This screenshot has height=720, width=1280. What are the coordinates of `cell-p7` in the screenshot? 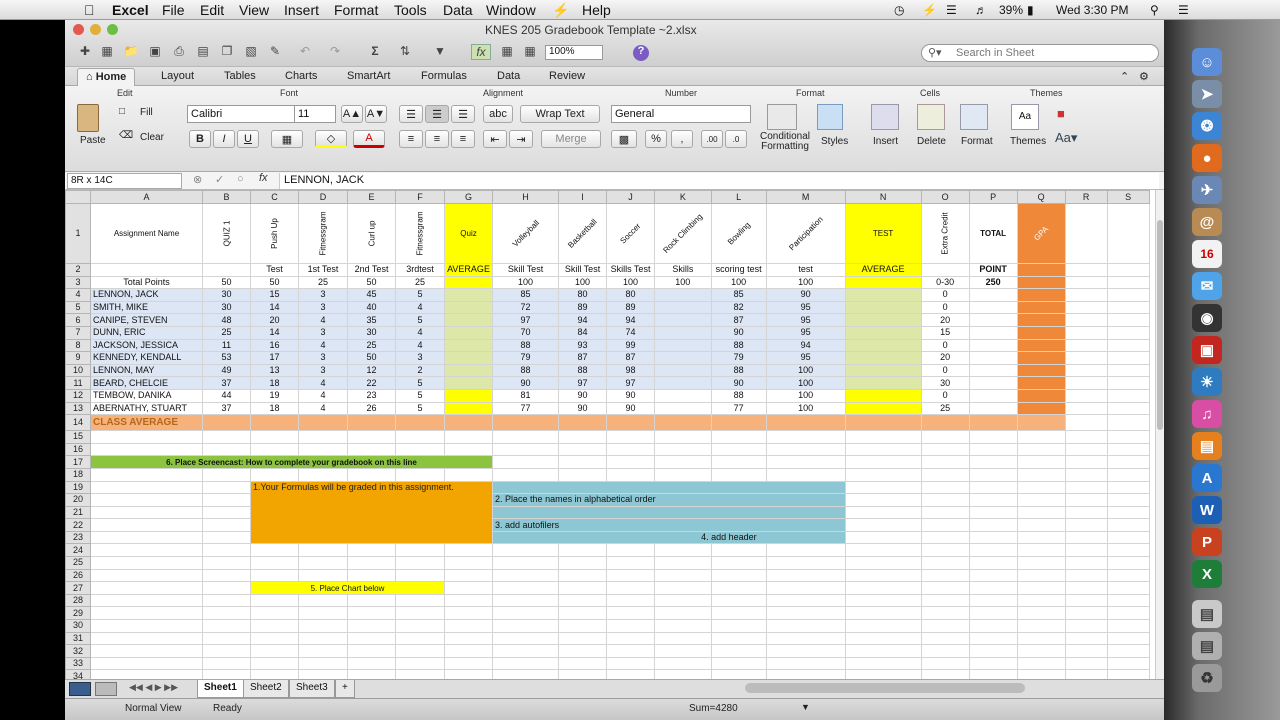 It's located at (993, 332).